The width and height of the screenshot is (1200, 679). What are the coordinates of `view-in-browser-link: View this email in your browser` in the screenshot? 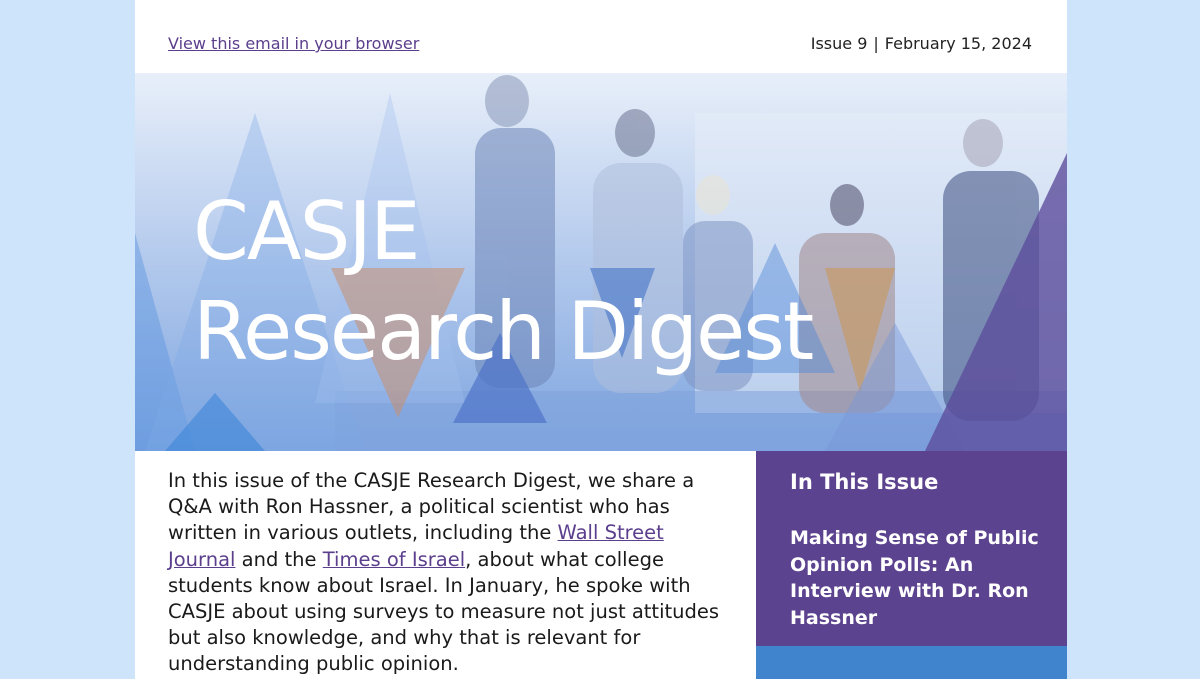 It's located at (293, 43).